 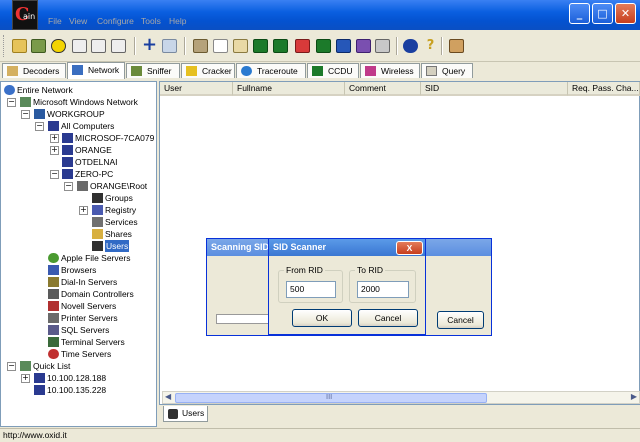 I want to click on tree-item-server-type: Domain Controllers, so click(x=98, y=294).